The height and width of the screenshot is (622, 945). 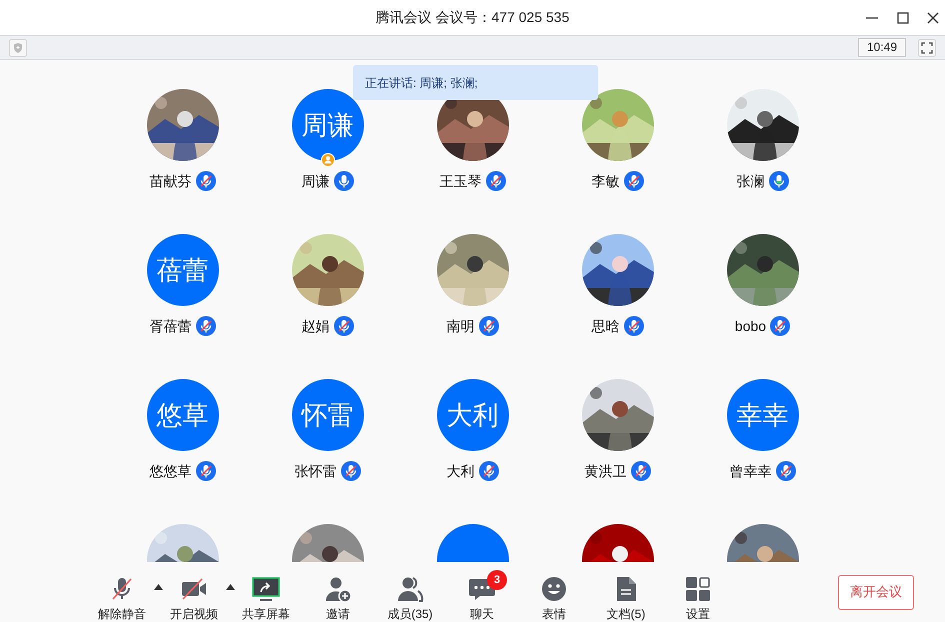 I want to click on fullscreen-icon, so click(x=927, y=47).